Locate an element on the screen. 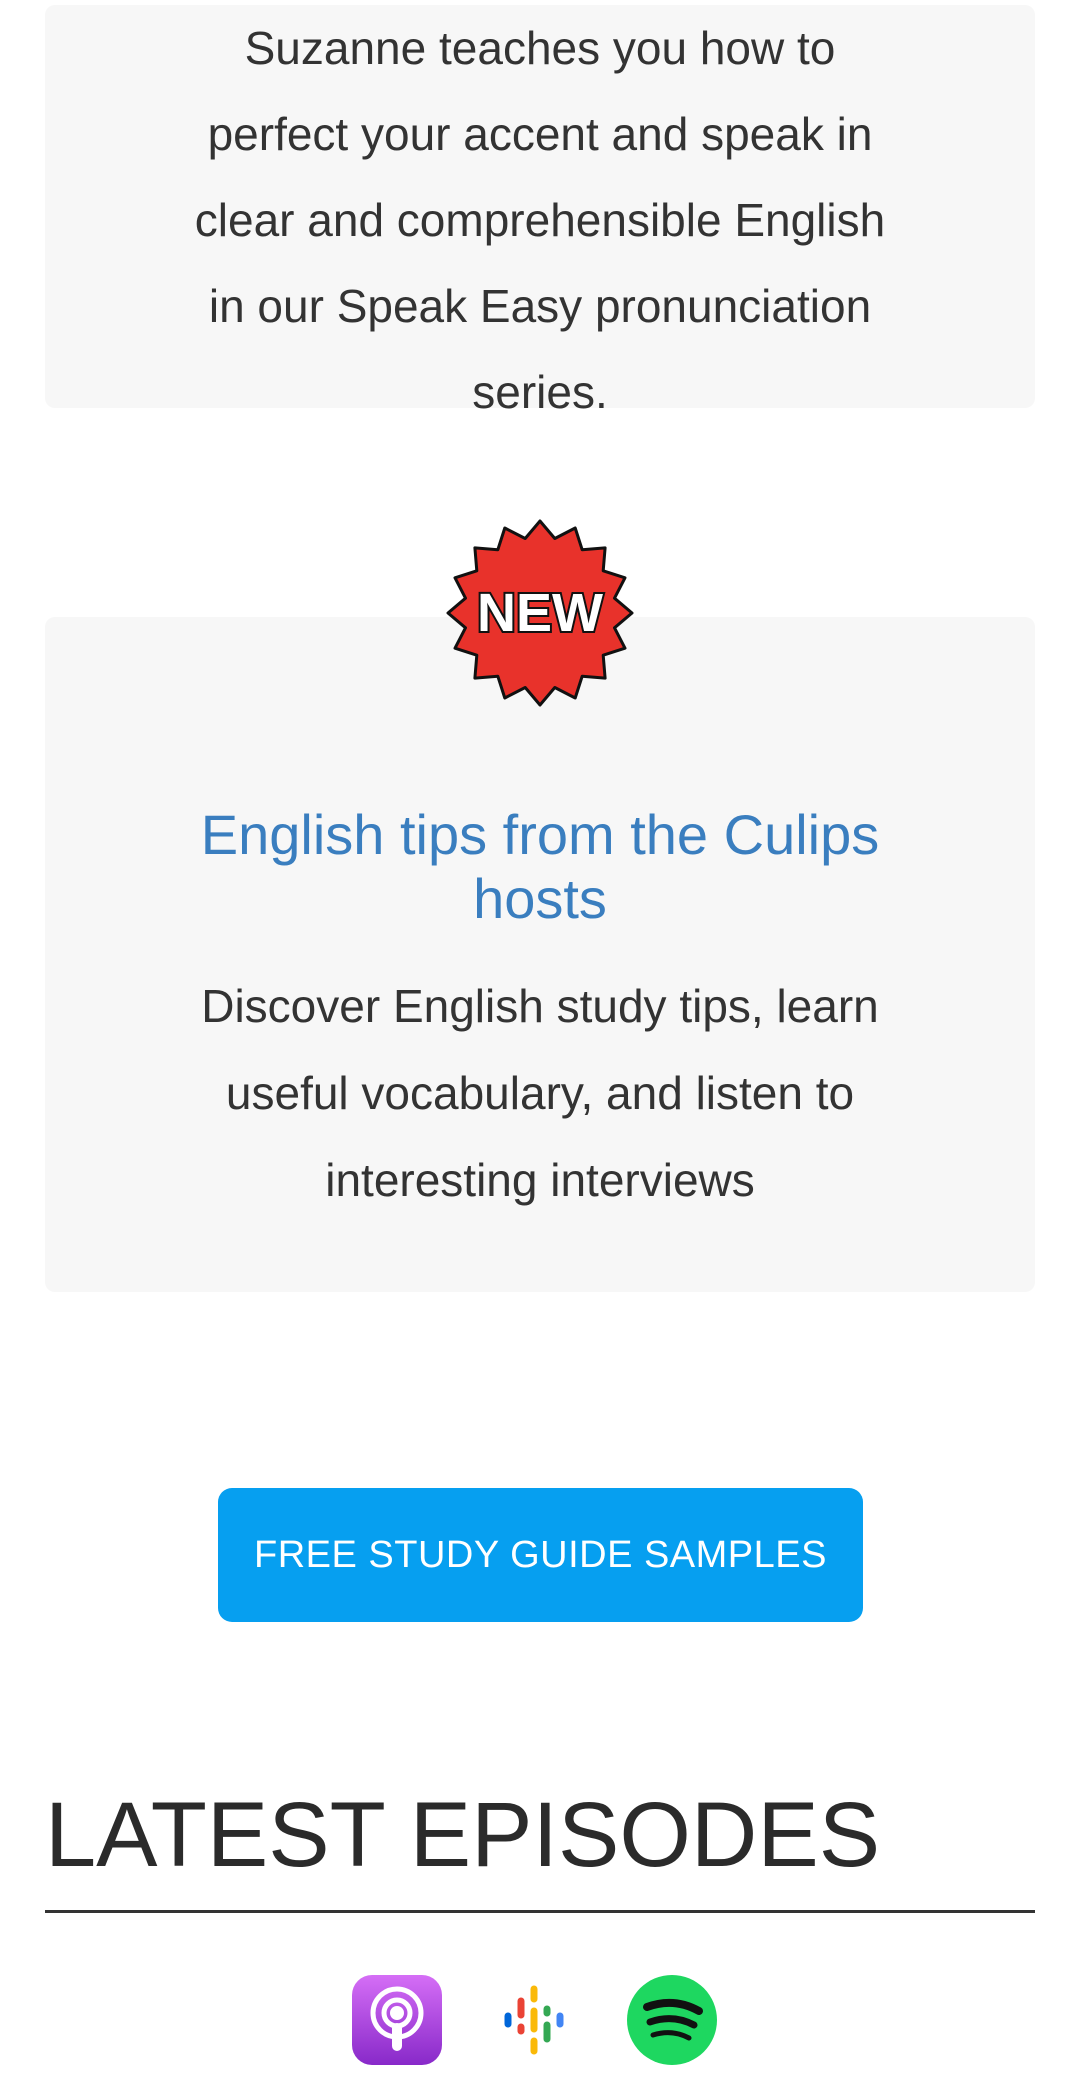  free-study-guide-button: FREE STUDY GUIDE SAMPLES is located at coordinates (540, 1555).